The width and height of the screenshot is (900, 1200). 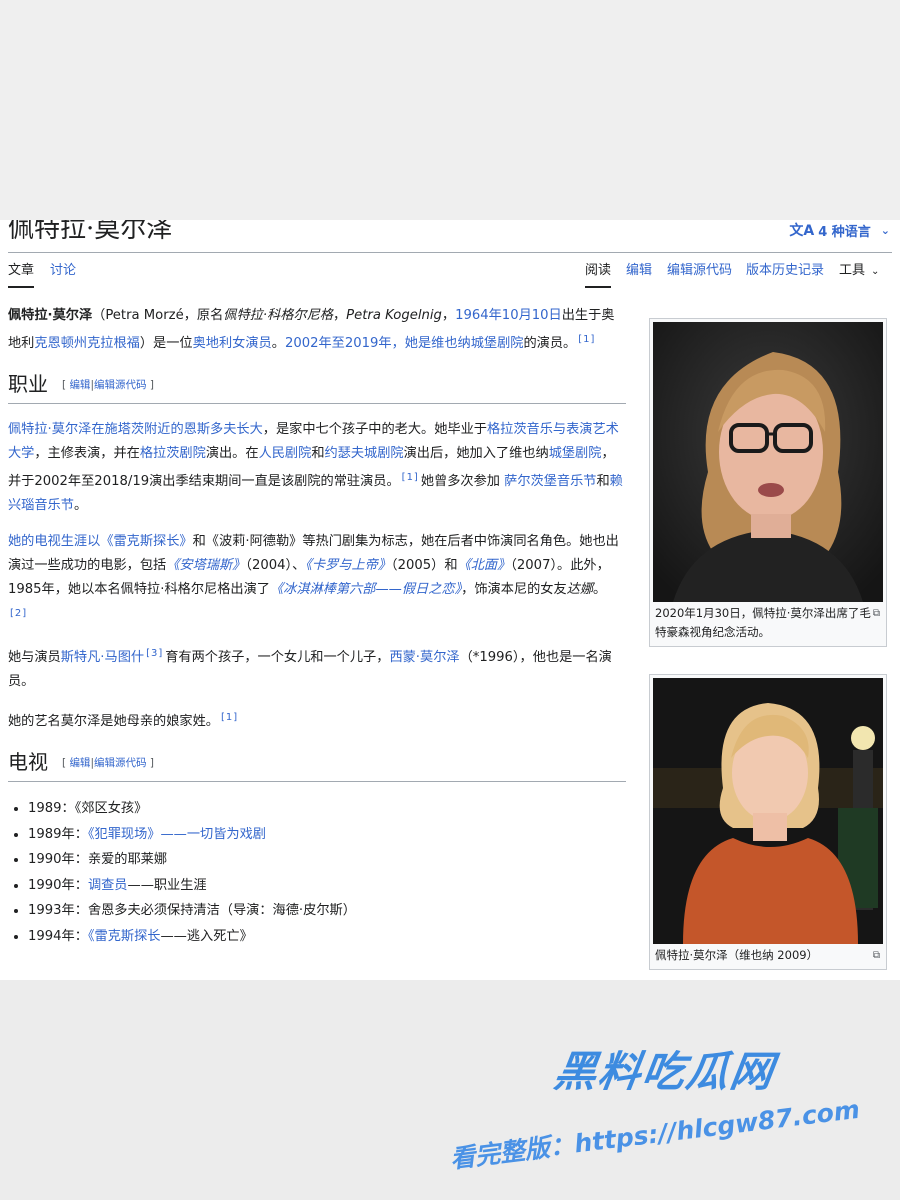 What do you see at coordinates (844, 232) in the screenshot?
I see `language-label: 4 种语言` at bounding box center [844, 232].